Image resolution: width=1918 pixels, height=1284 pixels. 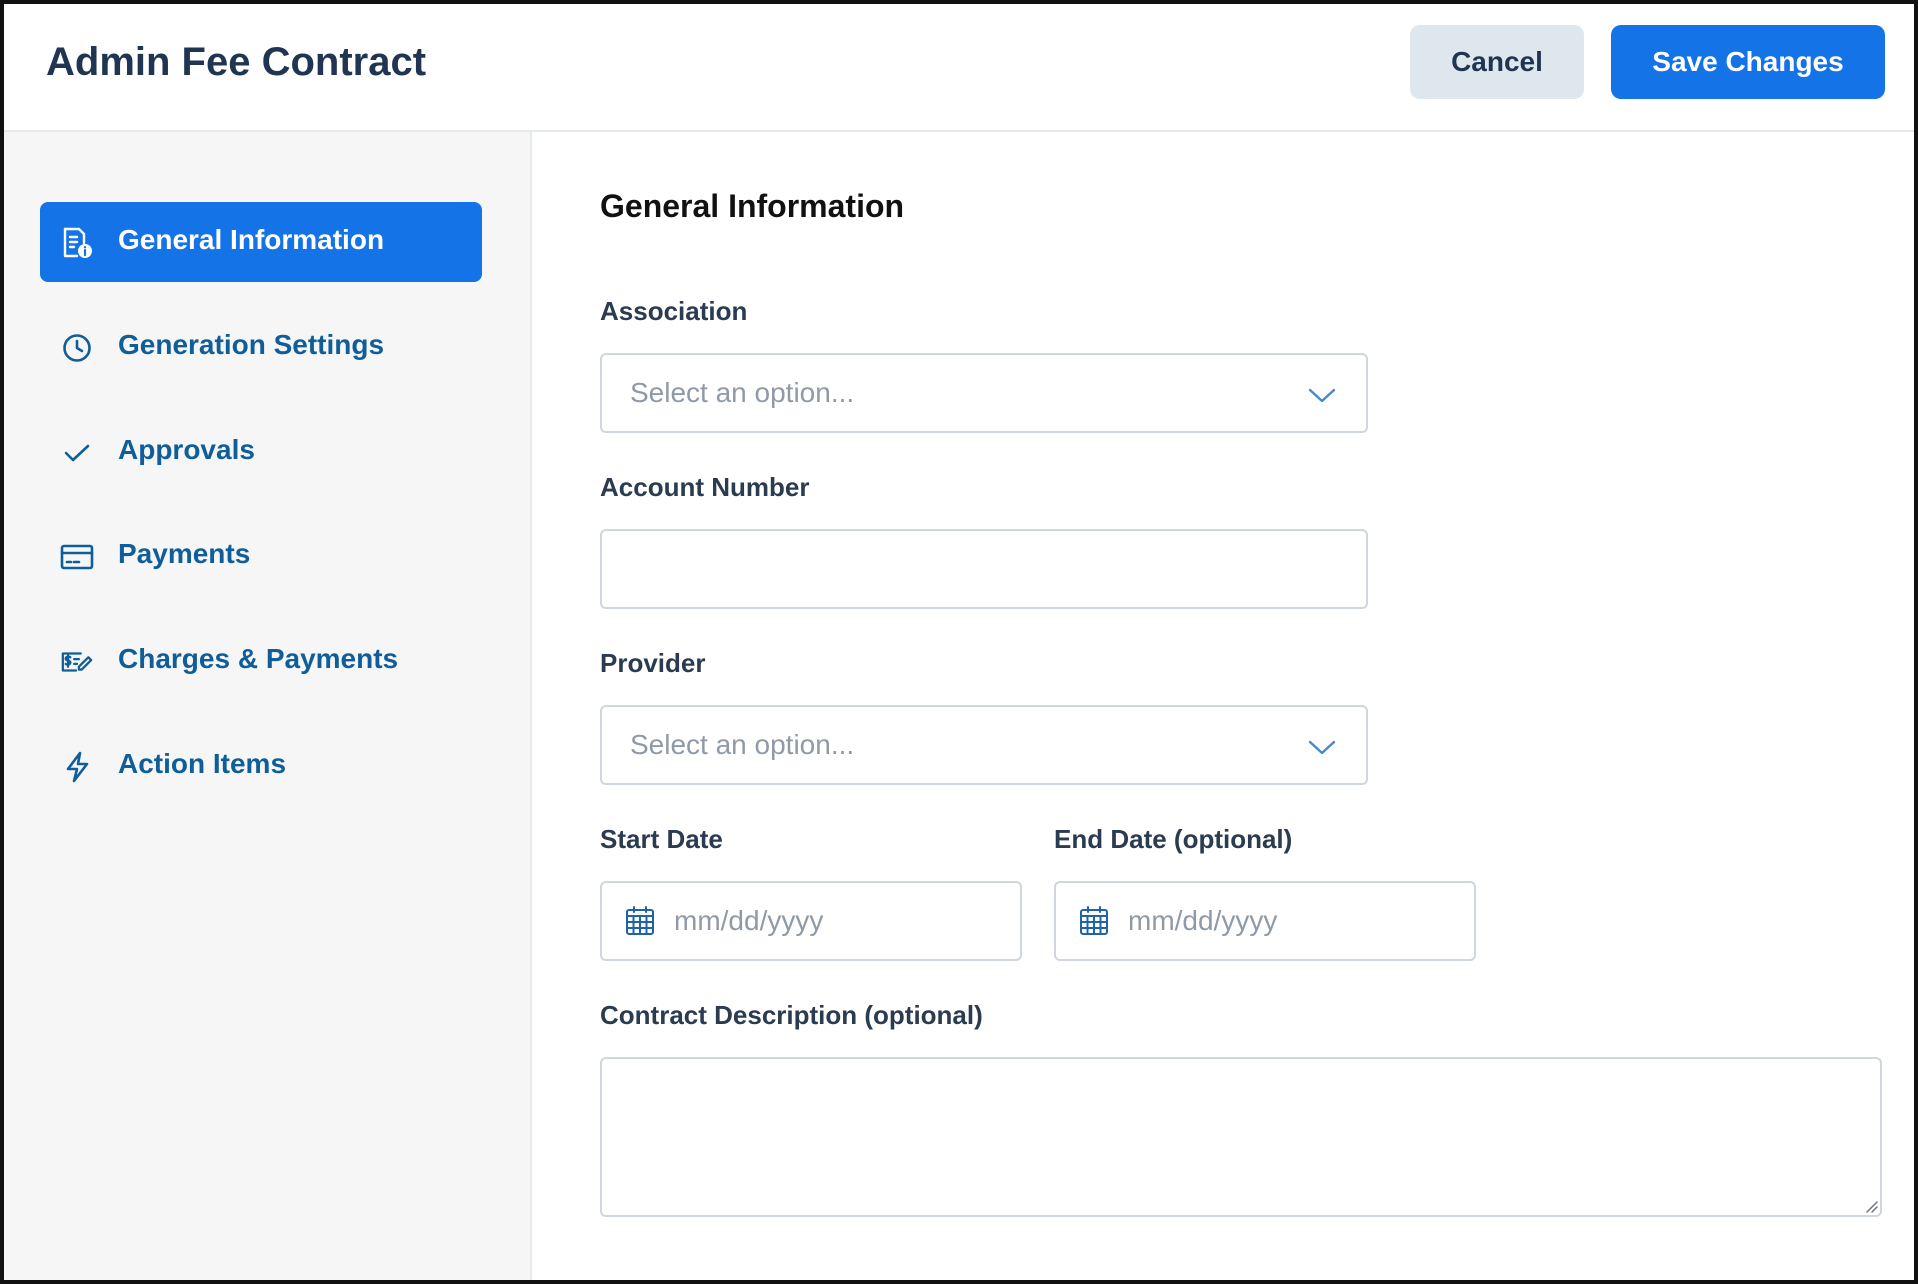 What do you see at coordinates (705, 487) in the screenshot?
I see `account-number-label: Account Number` at bounding box center [705, 487].